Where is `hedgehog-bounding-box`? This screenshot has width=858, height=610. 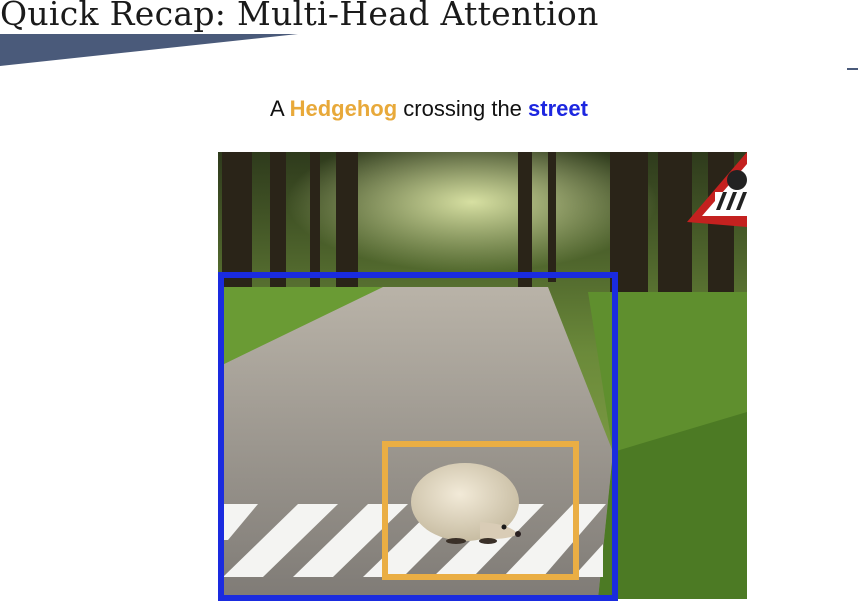
hedgehog-bounding-box is located at coordinates (480, 510).